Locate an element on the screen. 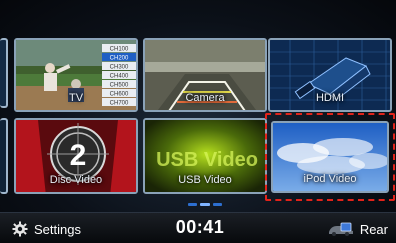 The image size is (396, 243). usb-video-watermark: USB Video is located at coordinates (207, 160).